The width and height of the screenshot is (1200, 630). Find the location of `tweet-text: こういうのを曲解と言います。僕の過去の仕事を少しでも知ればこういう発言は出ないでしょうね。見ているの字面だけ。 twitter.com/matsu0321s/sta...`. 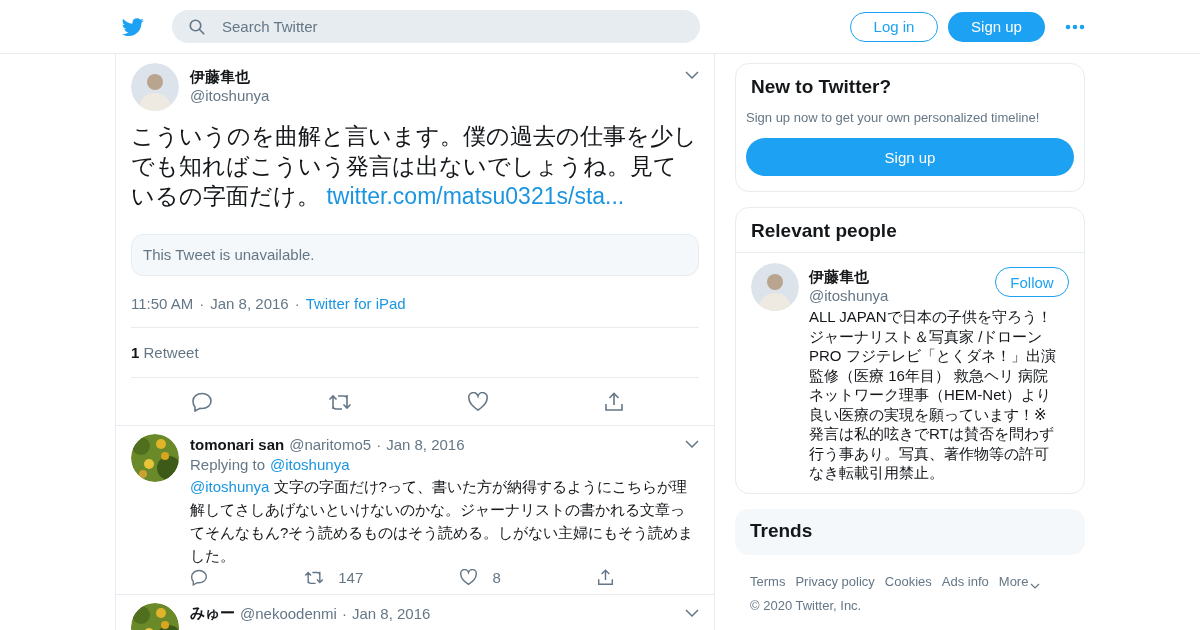

tweet-text: こういうのを曲解と言います。僕の過去の仕事を少しでも知ればこういう発言は出ないでしょうね。見ているの字面だけ。 twitter.com/matsu0321s/sta... is located at coordinates (414, 166).